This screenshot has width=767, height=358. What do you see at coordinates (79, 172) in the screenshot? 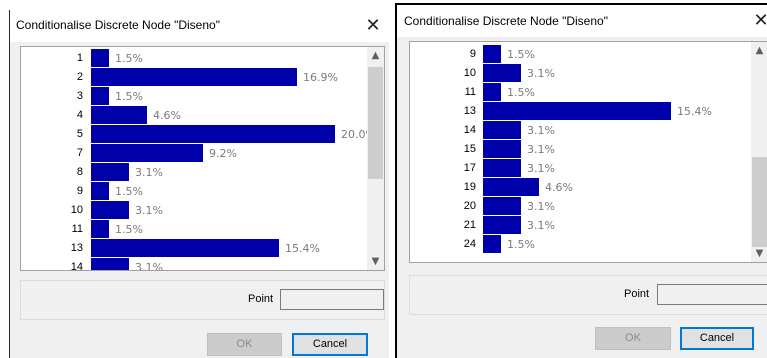
I see `category-label: 8` at bounding box center [79, 172].